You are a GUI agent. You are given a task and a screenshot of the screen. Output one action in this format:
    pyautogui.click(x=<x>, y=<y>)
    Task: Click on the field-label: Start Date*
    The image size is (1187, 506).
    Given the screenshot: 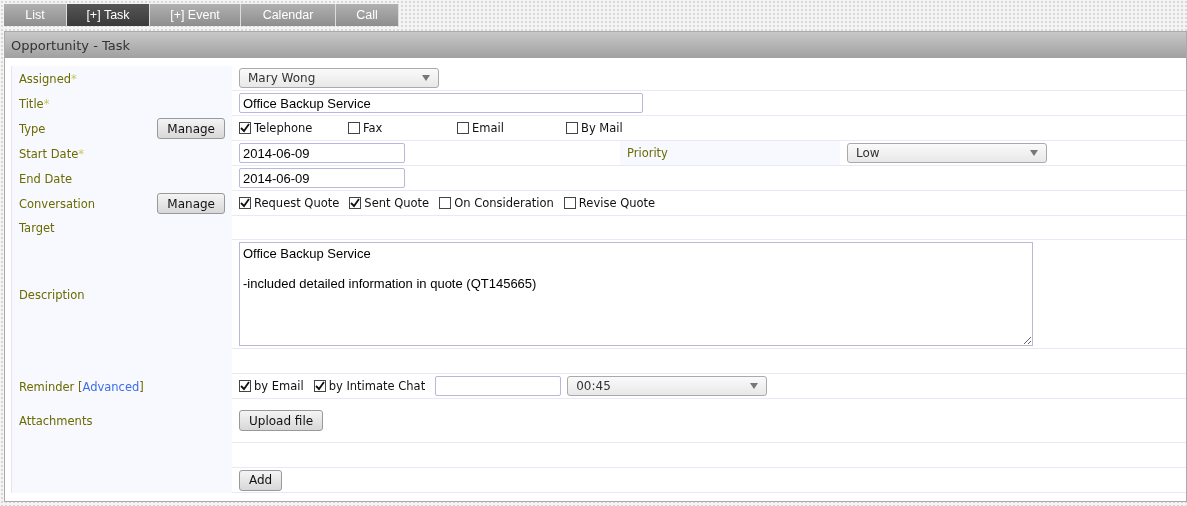 What is the action you would take?
    pyautogui.click(x=51, y=153)
    